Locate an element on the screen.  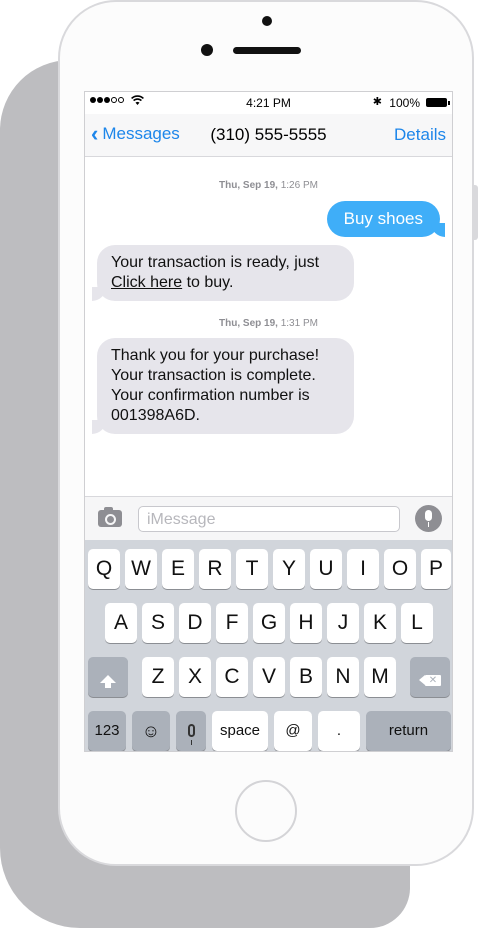
shift-icon is located at coordinates (108, 681).